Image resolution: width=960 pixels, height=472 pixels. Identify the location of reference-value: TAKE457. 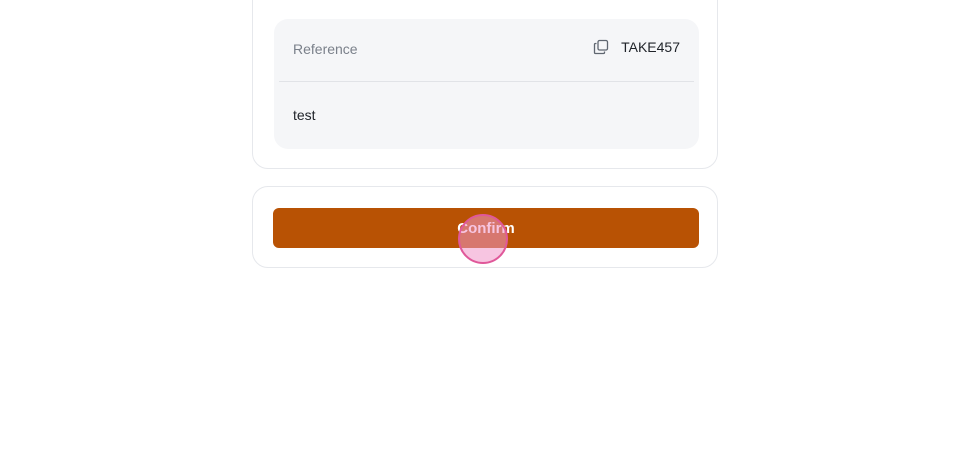
(650, 47).